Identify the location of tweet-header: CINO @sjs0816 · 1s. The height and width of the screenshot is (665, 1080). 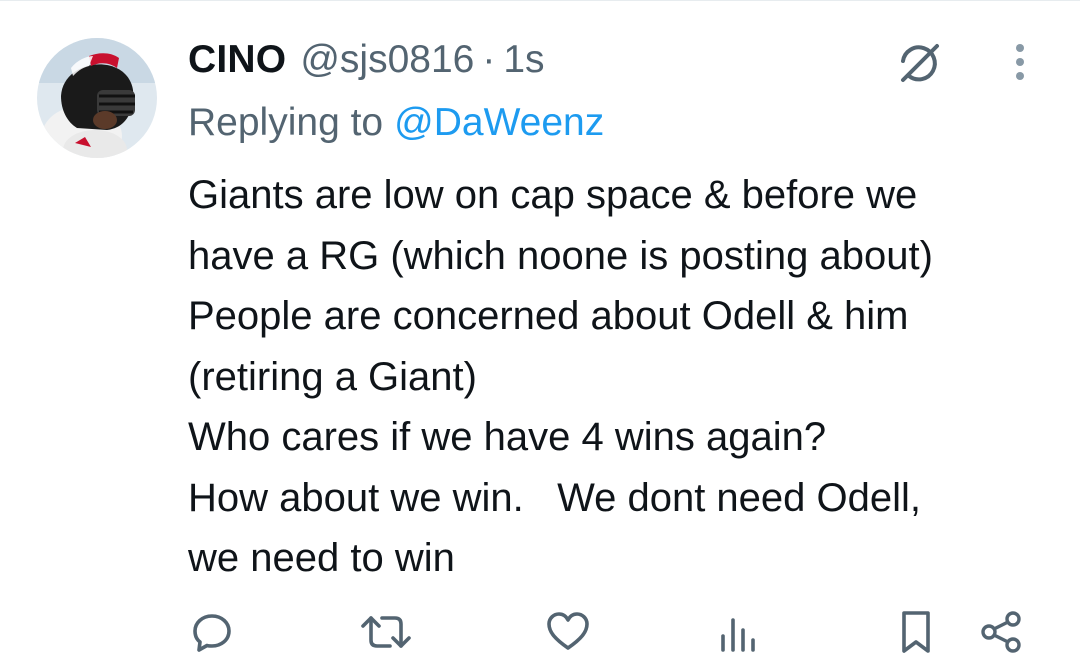
(366, 60).